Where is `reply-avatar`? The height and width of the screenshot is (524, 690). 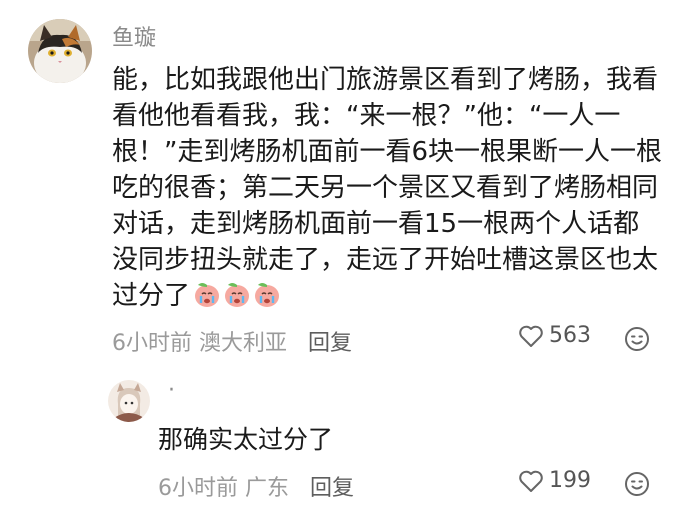 reply-avatar is located at coordinates (129, 401).